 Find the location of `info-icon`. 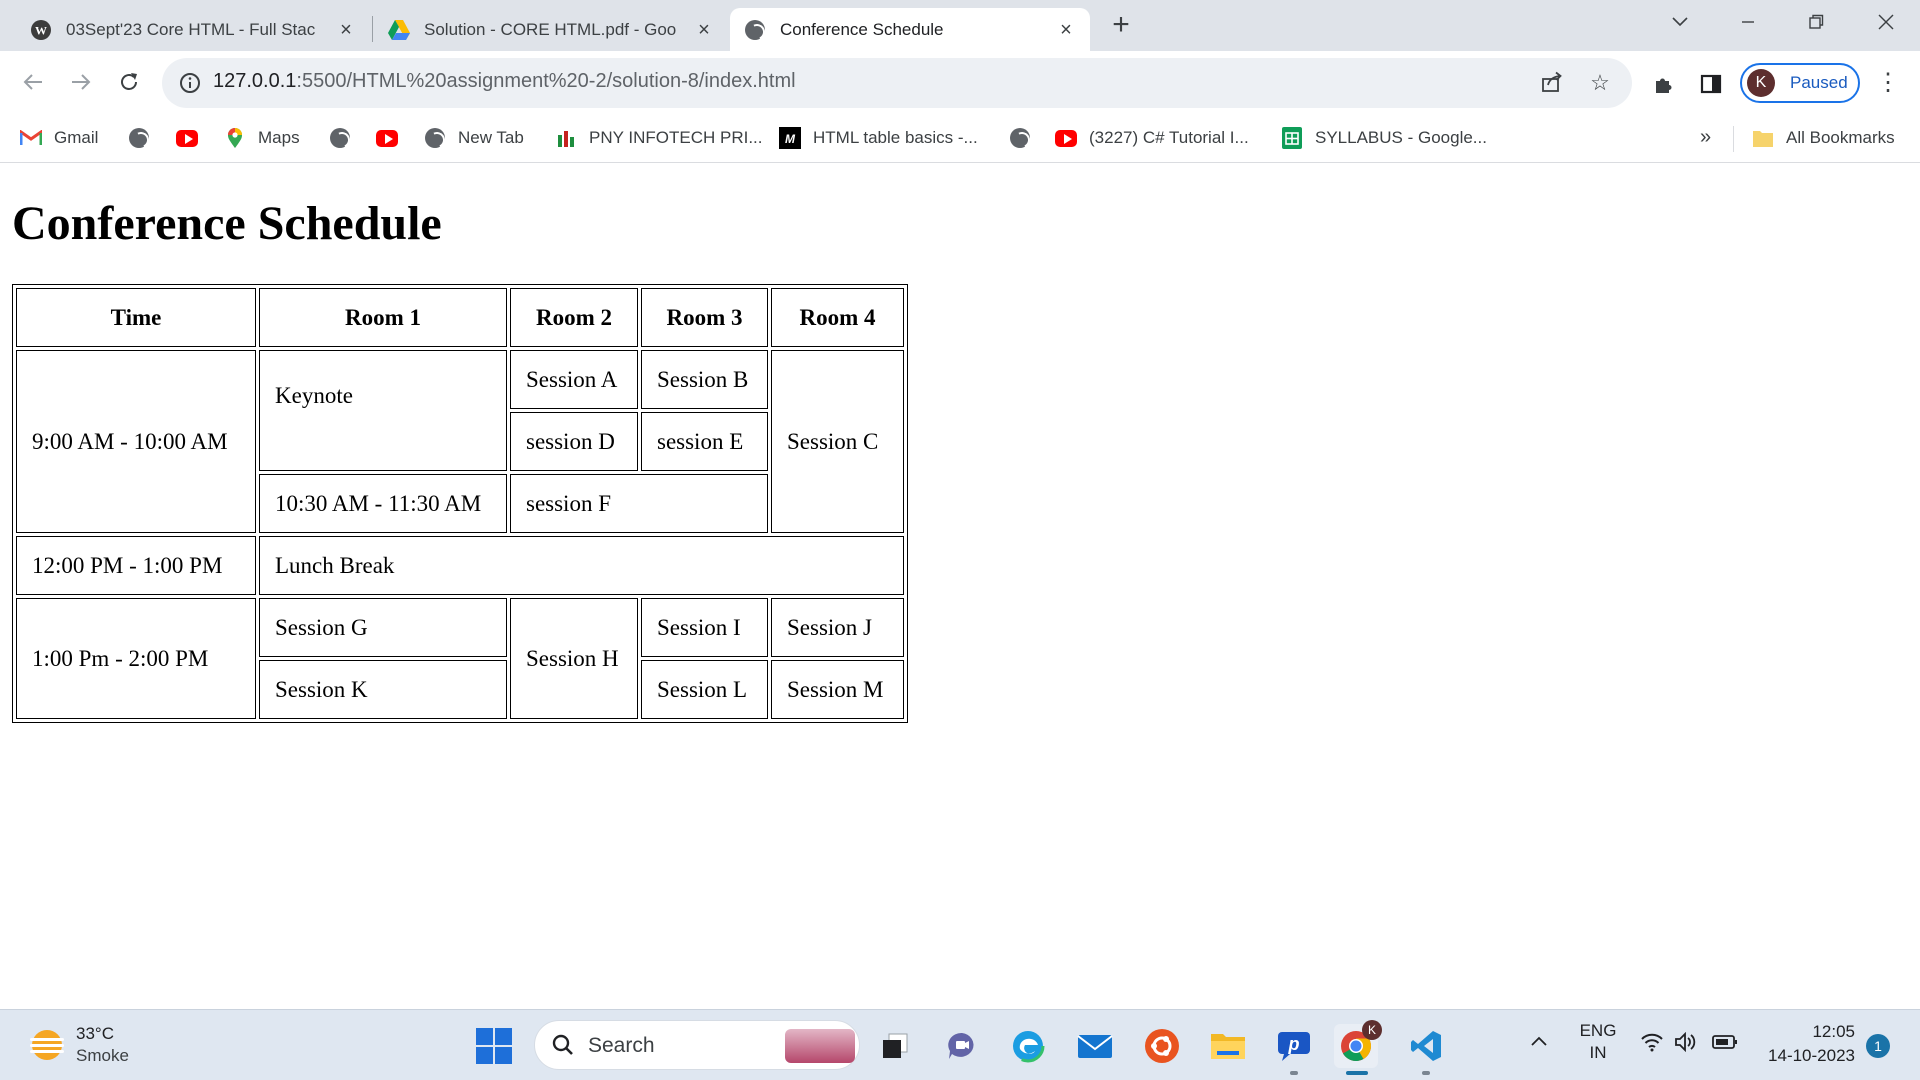

info-icon is located at coordinates (190, 83).